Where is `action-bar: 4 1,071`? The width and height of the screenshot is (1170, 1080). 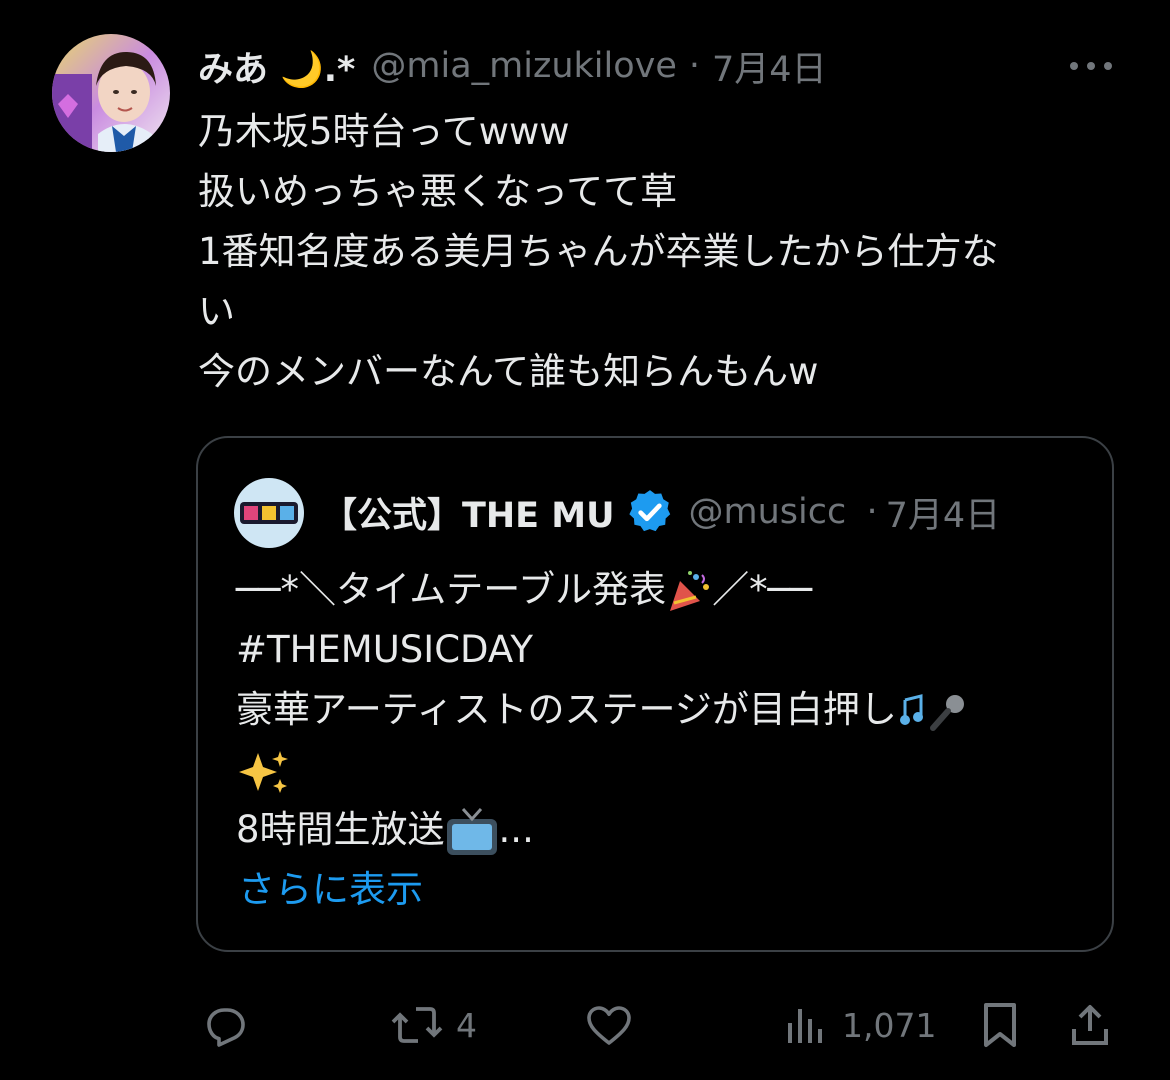 action-bar: 4 1,071 is located at coordinates (585, 1025).